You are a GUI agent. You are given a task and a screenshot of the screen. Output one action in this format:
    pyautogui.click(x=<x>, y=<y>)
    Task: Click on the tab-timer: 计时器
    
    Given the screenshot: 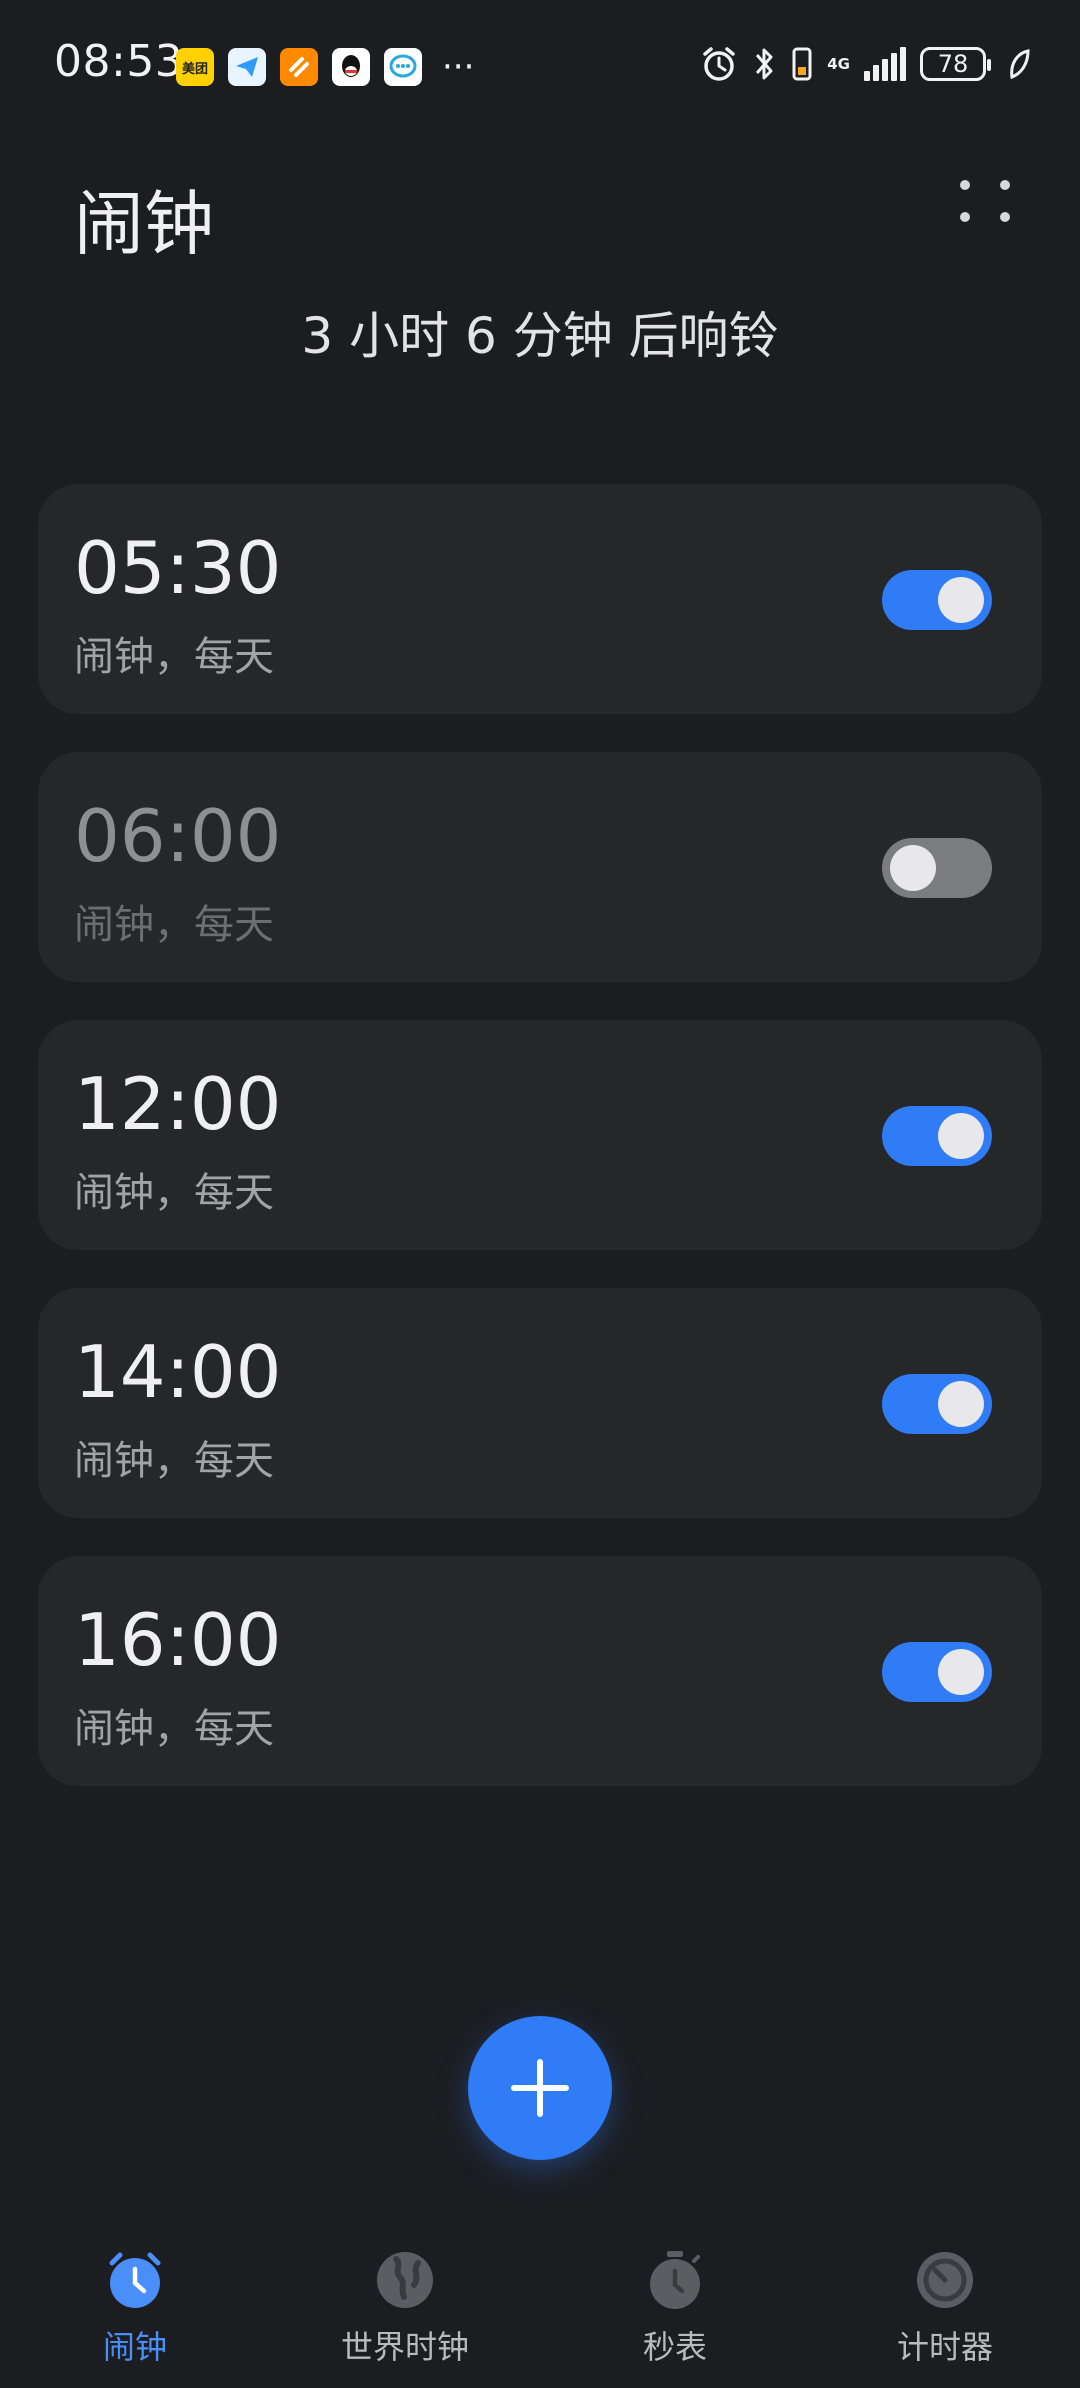 What is the action you would take?
    pyautogui.click(x=945, y=2310)
    